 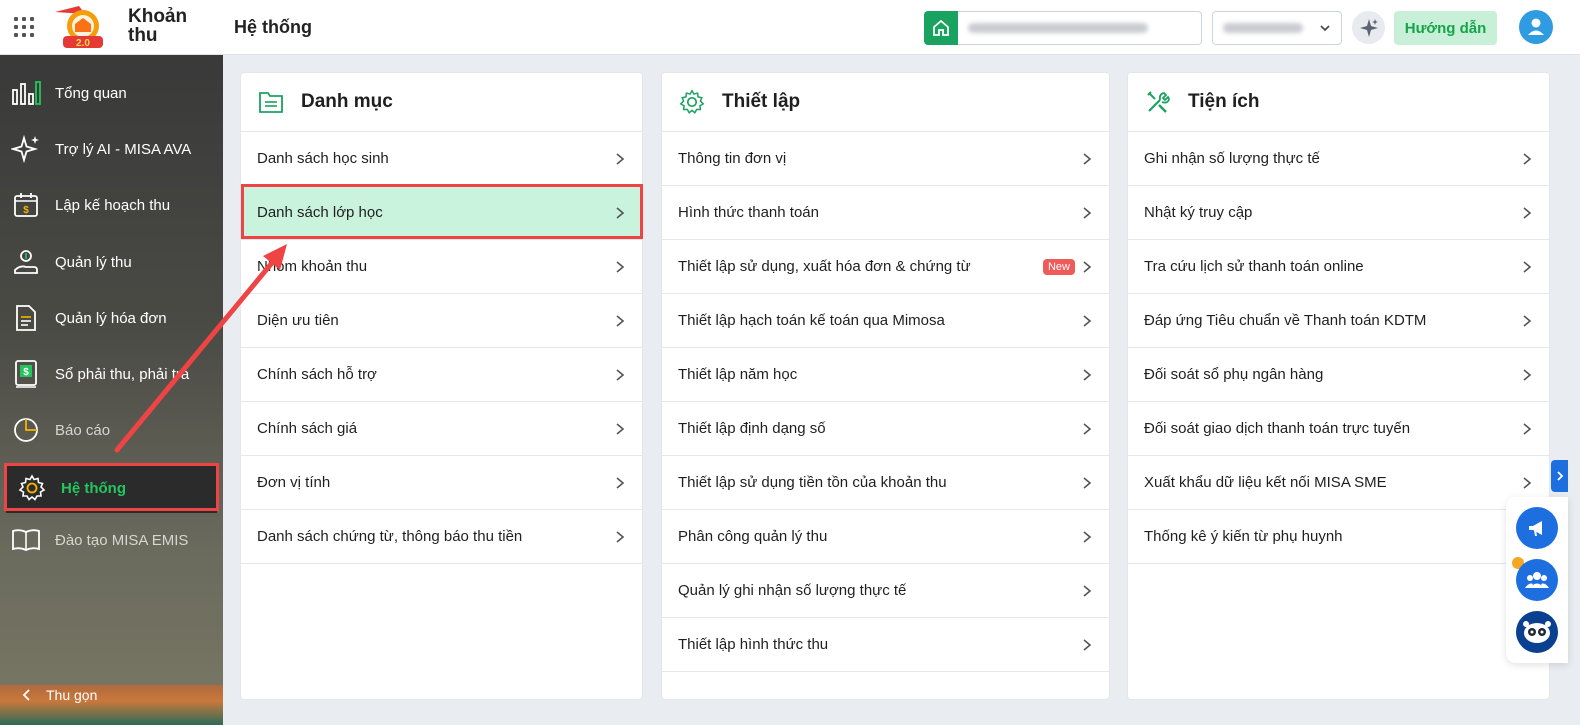 I want to click on list-item: Hình thức thanh toán, so click(x=885, y=213).